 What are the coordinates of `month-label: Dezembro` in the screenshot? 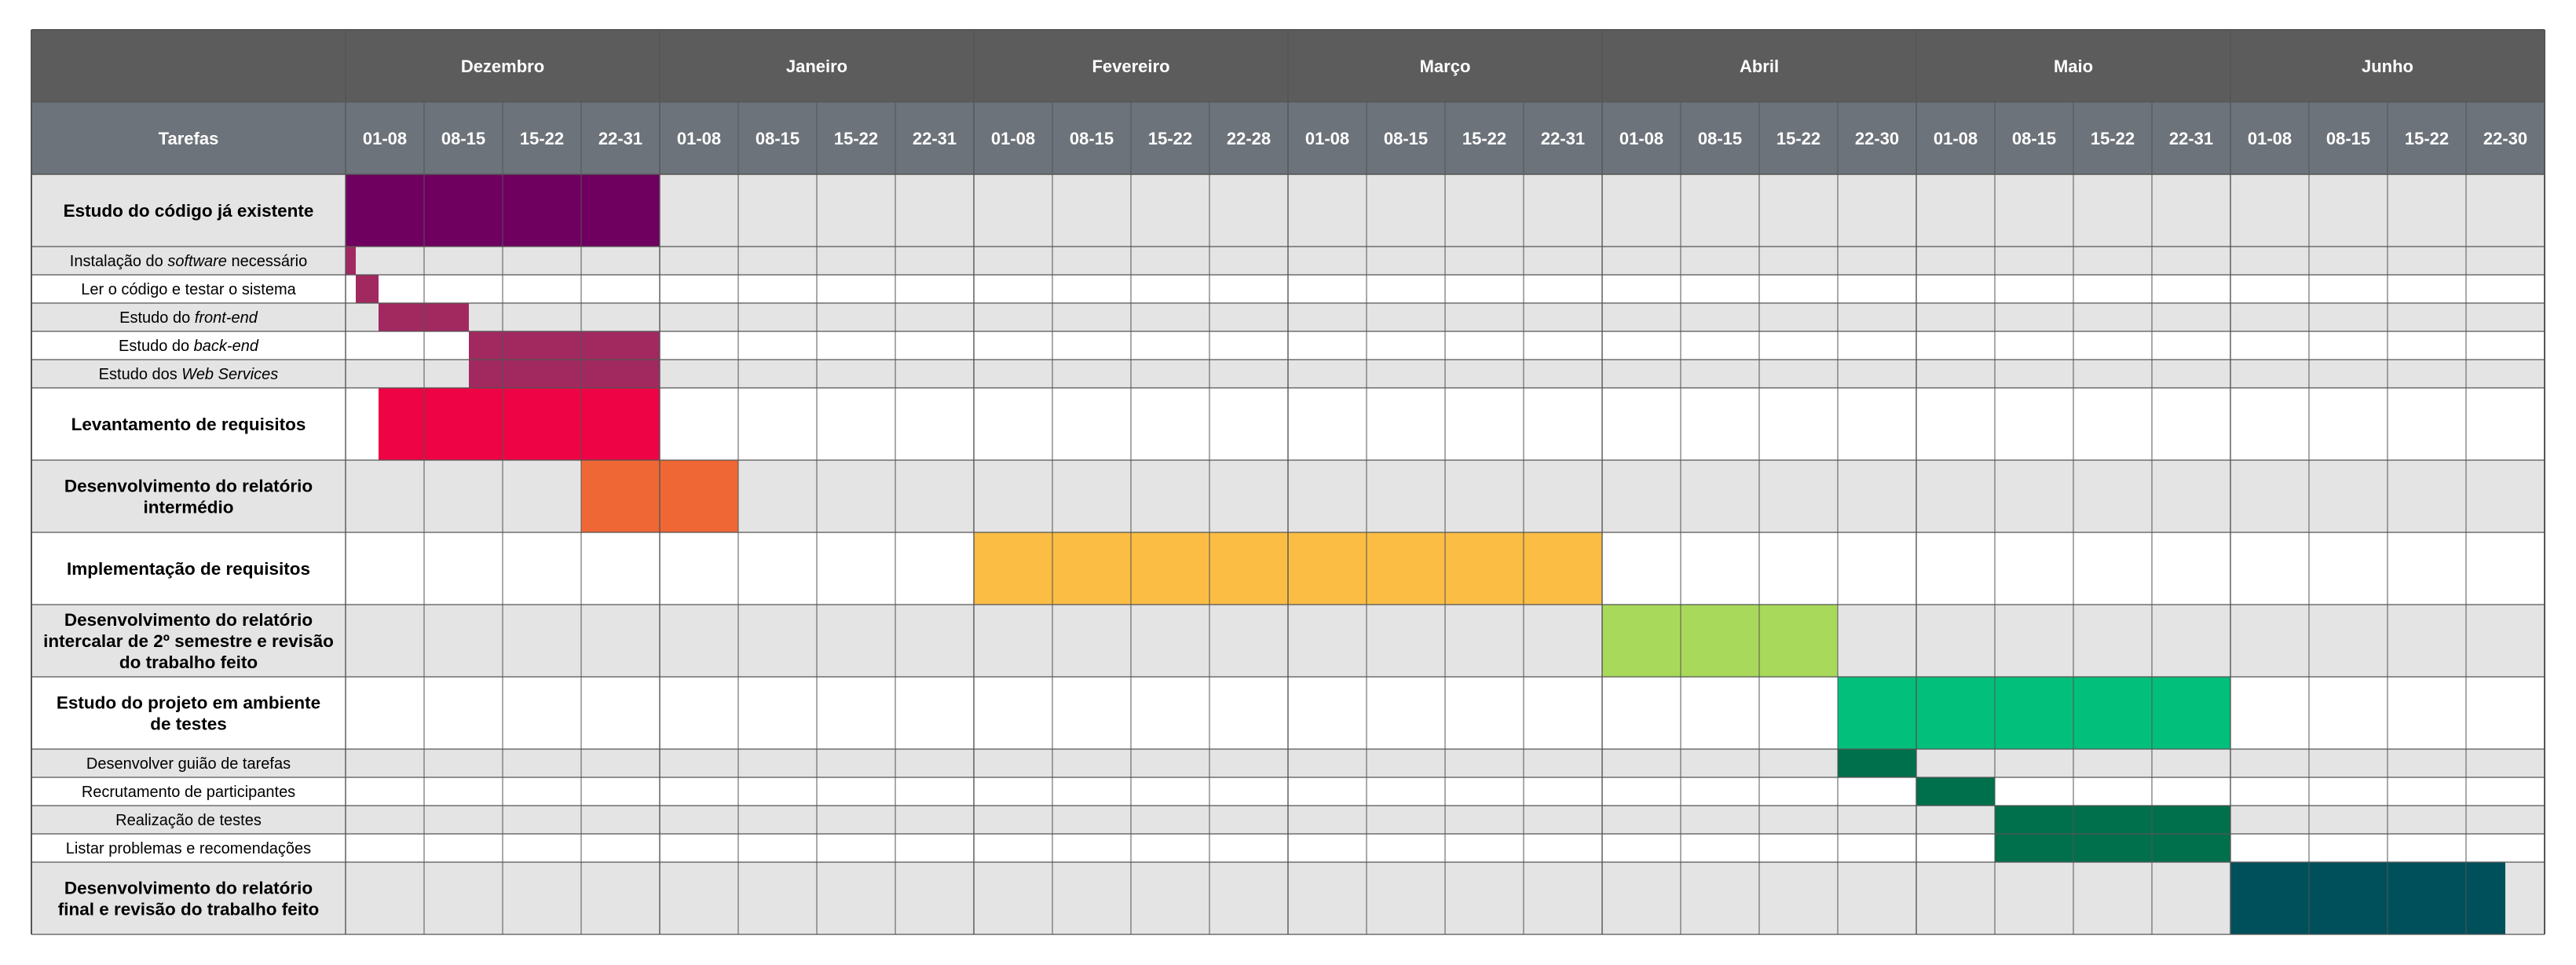 It's located at (502, 66).